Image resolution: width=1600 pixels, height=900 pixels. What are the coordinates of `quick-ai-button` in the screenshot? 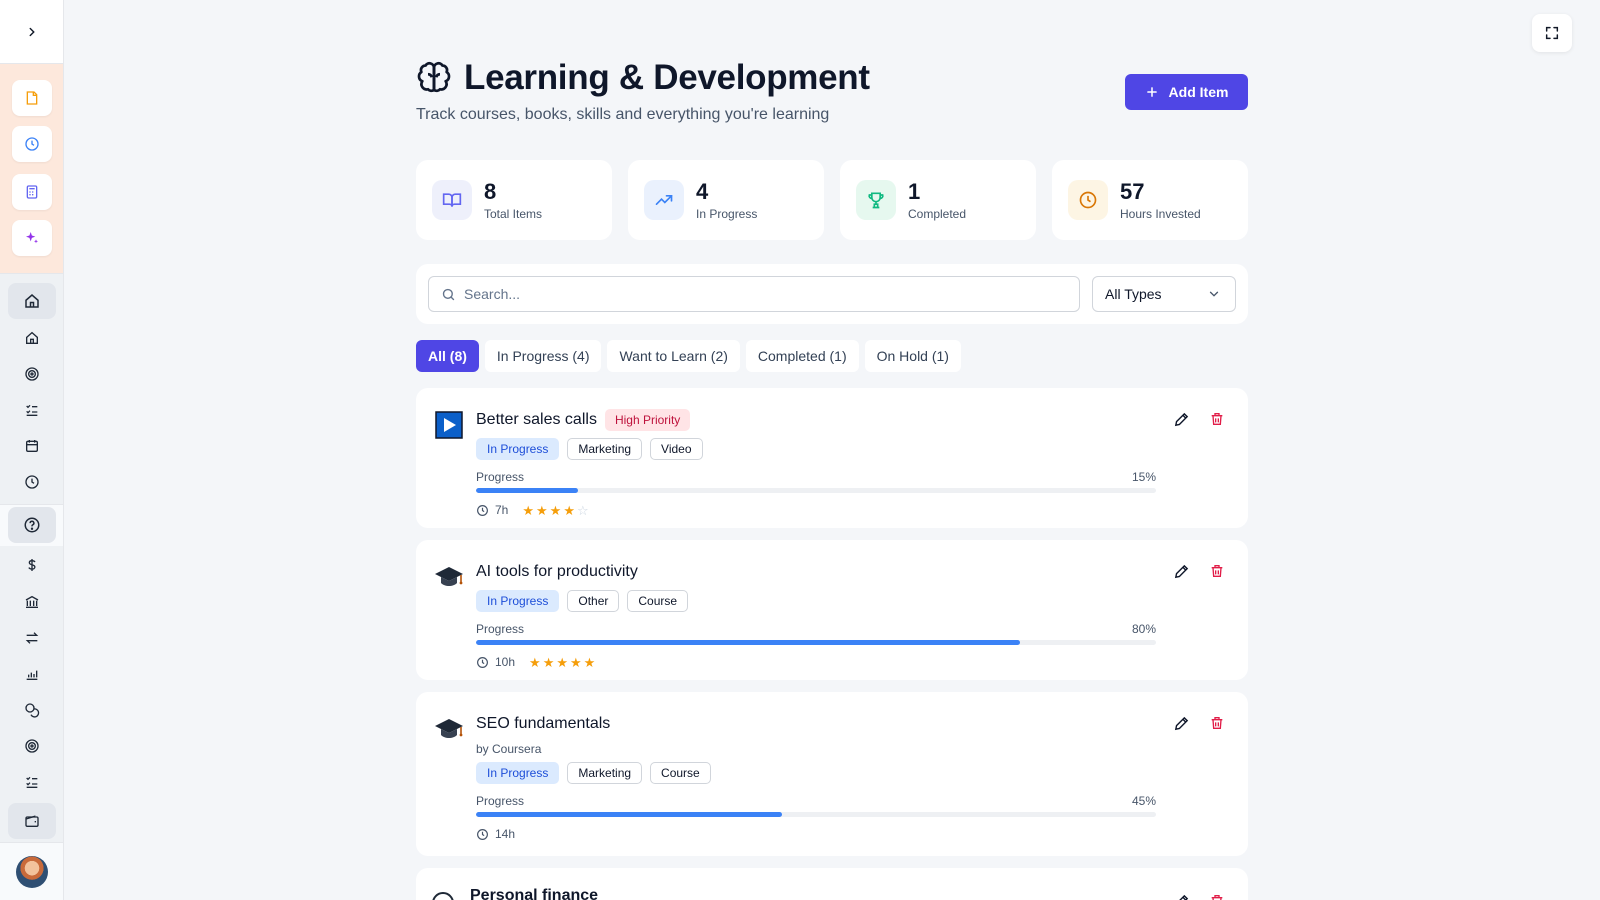 It's located at (32, 238).